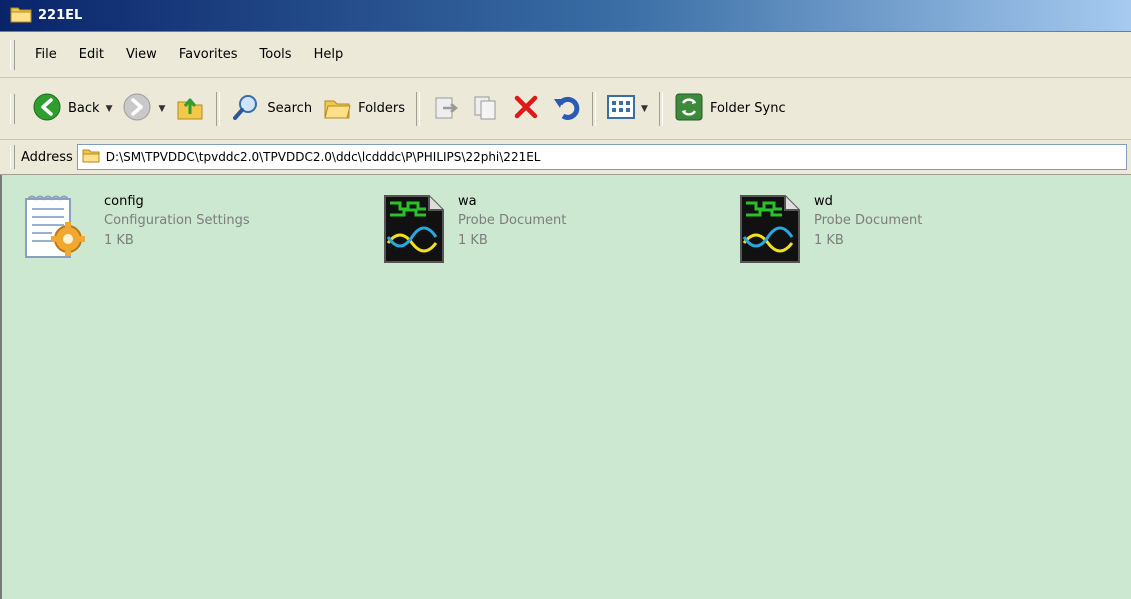 The height and width of the screenshot is (599, 1131). Describe the element at coordinates (177, 220) in the screenshot. I see `file-type: Configuration Settings` at that location.